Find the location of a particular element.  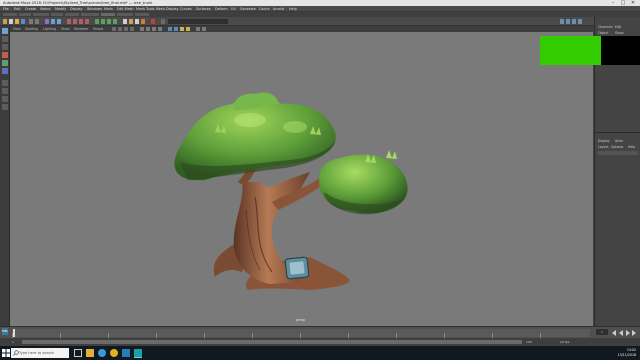

select-hierarchy-icon is located at coordinates (47, 21).